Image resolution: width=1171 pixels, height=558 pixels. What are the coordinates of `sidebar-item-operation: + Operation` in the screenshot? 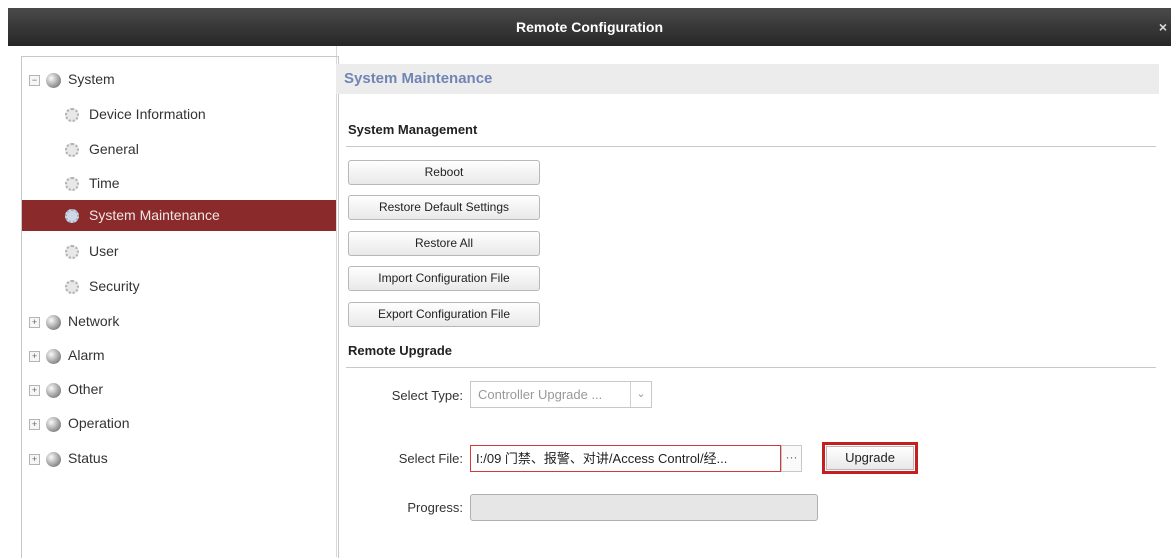 It's located at (79, 423).